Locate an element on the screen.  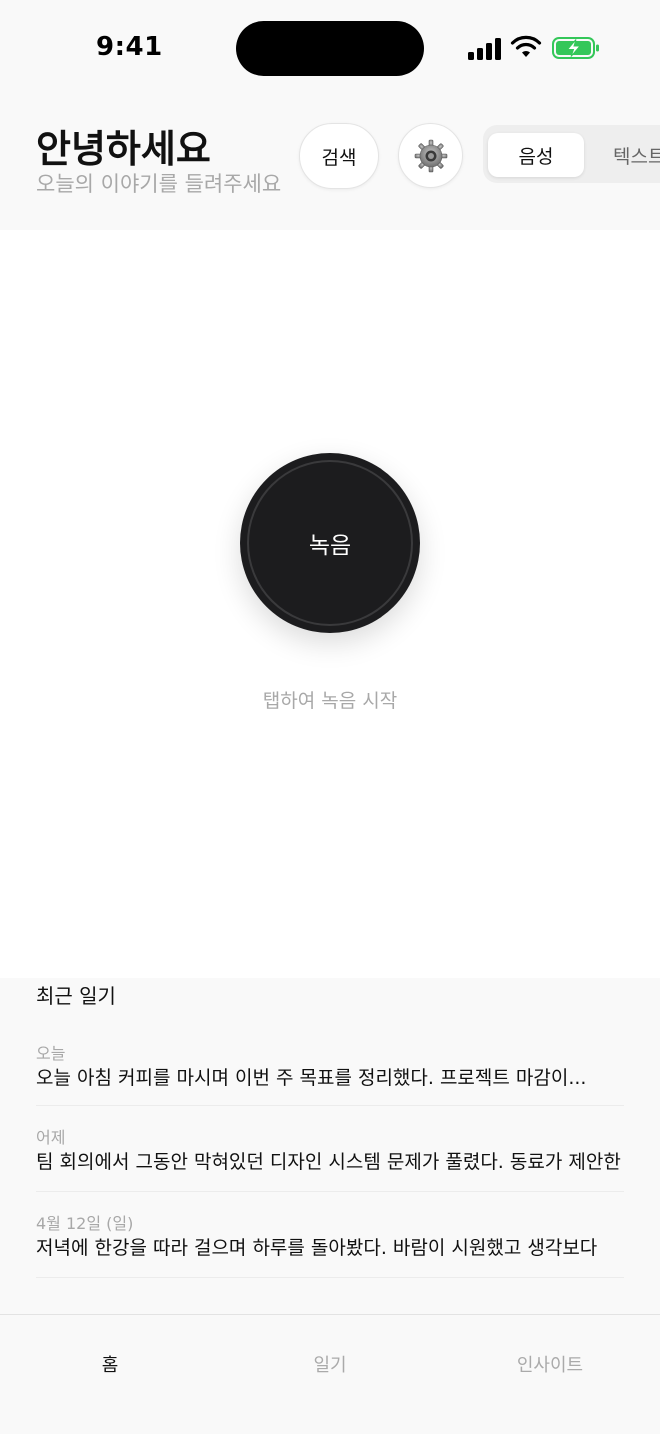
input-mode-toggle: 음성 텍스트 is located at coordinates (571, 154).